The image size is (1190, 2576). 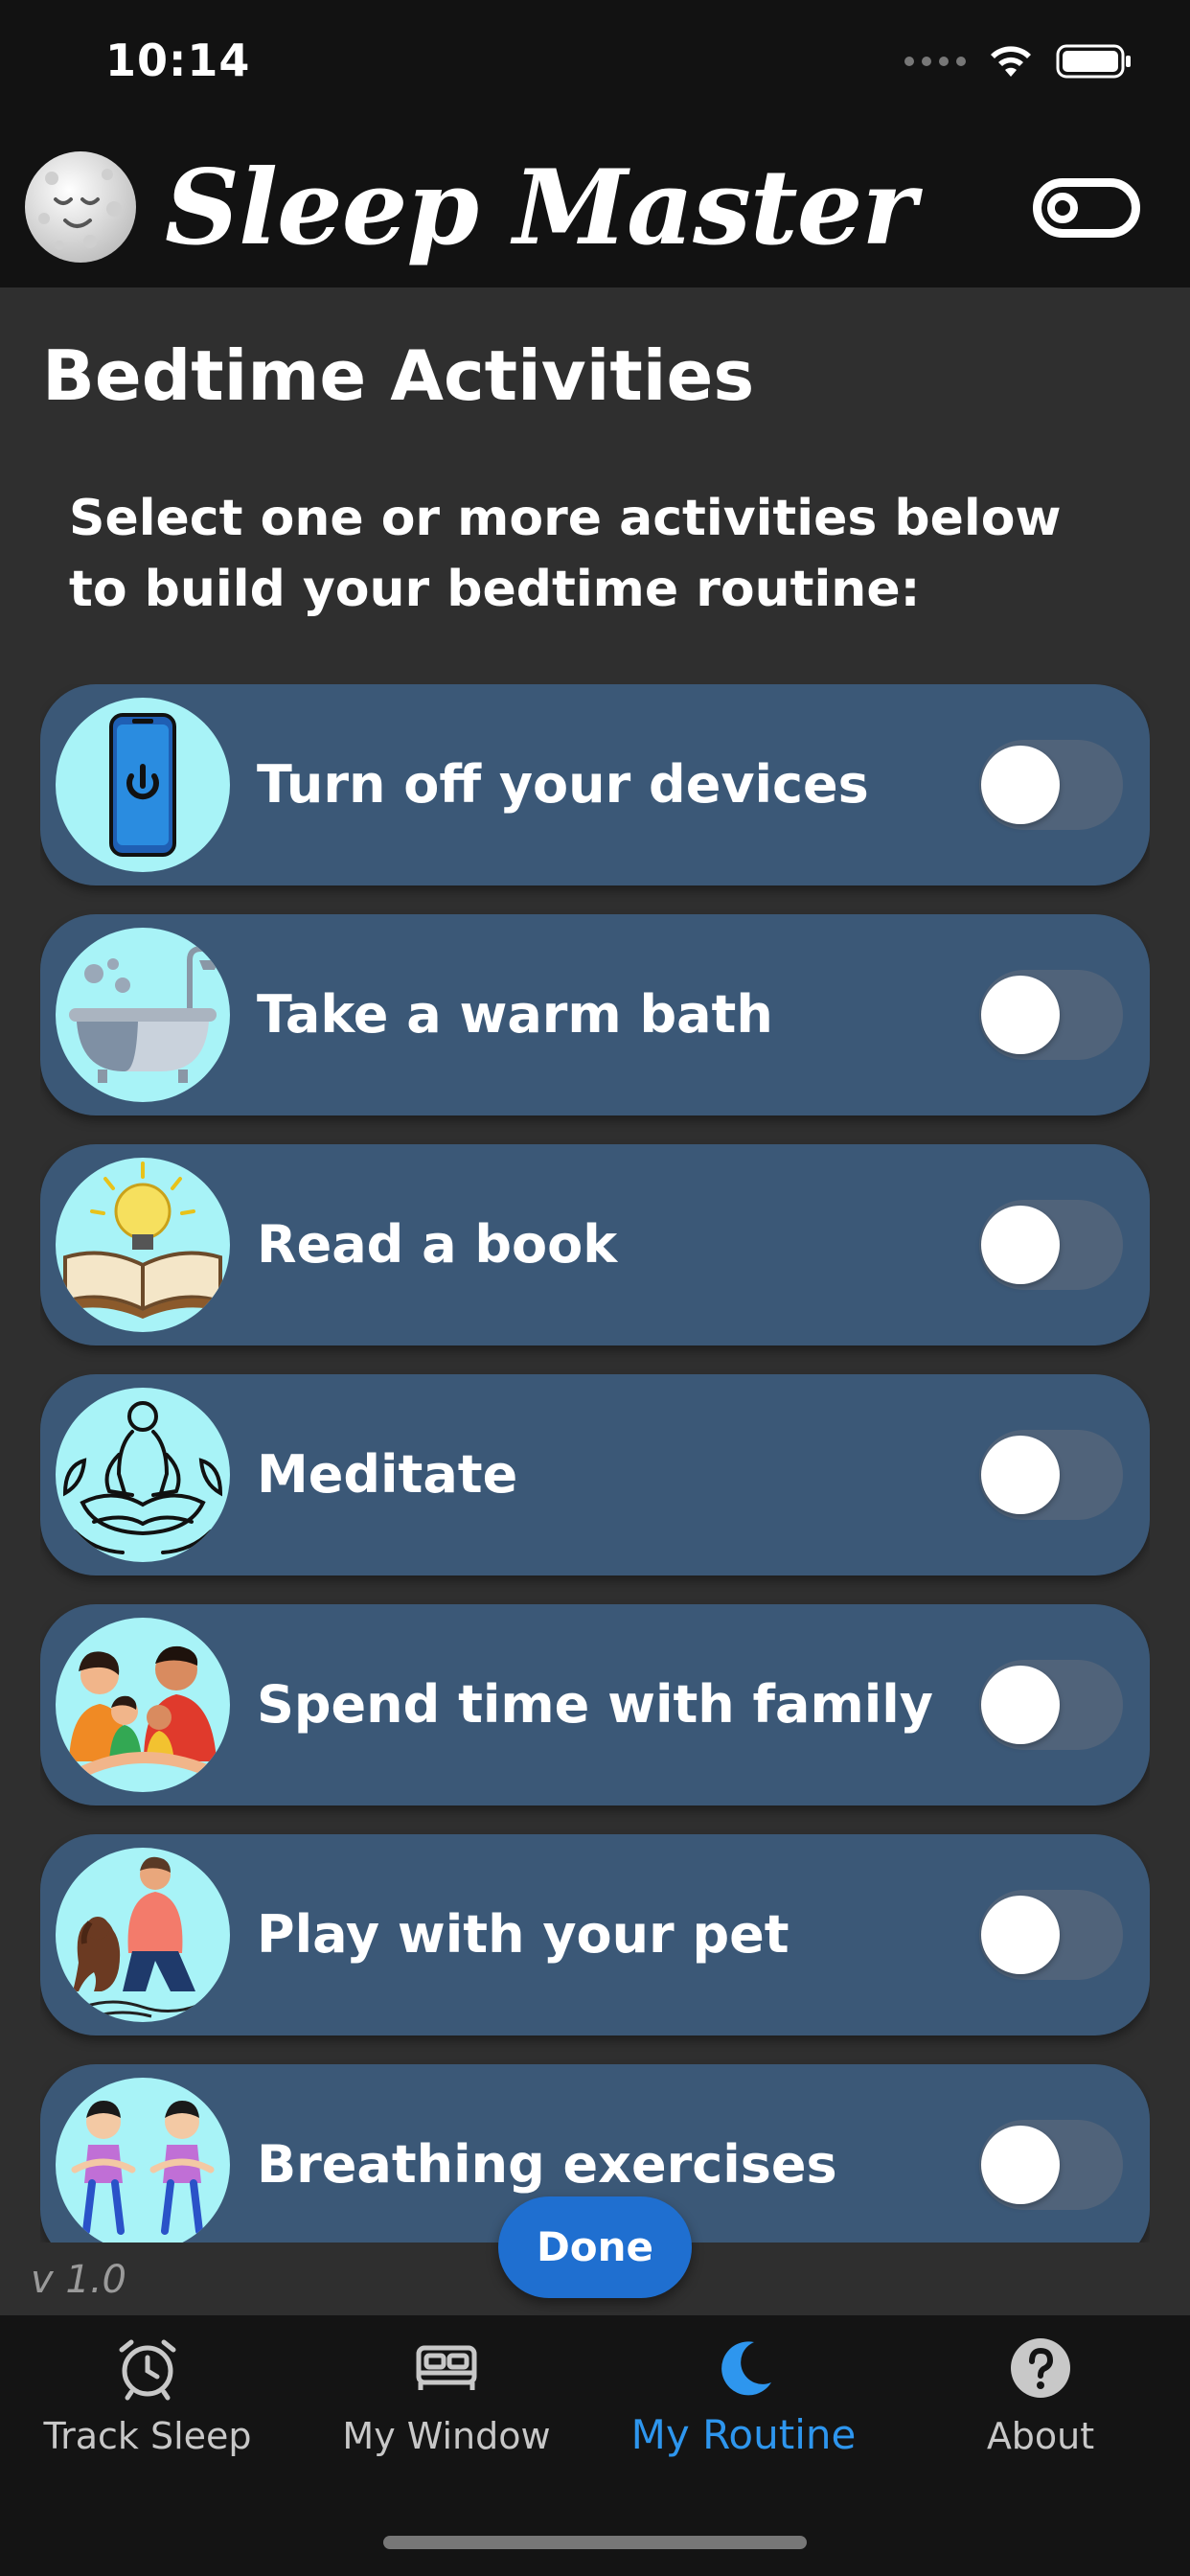 I want to click on page-title: Bedtime Activities, so click(x=398, y=375).